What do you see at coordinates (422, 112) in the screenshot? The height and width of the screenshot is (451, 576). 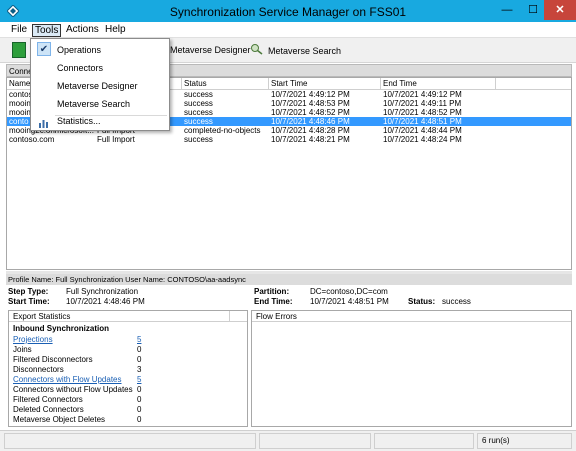 I see `table-cell-end: 10/7/2021 4:48:52 PM` at bounding box center [422, 112].